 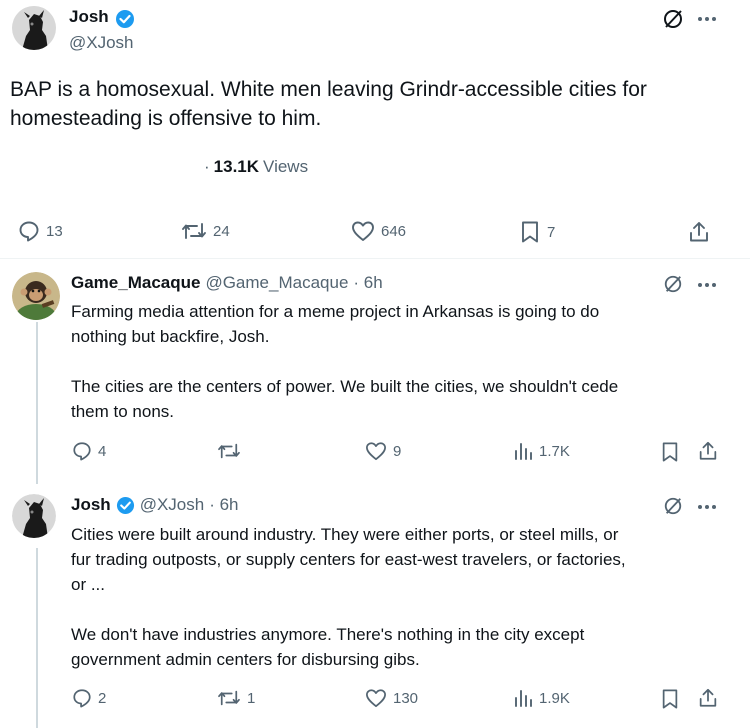 What do you see at coordinates (221, 231) in the screenshot?
I see `repost-count: 24` at bounding box center [221, 231].